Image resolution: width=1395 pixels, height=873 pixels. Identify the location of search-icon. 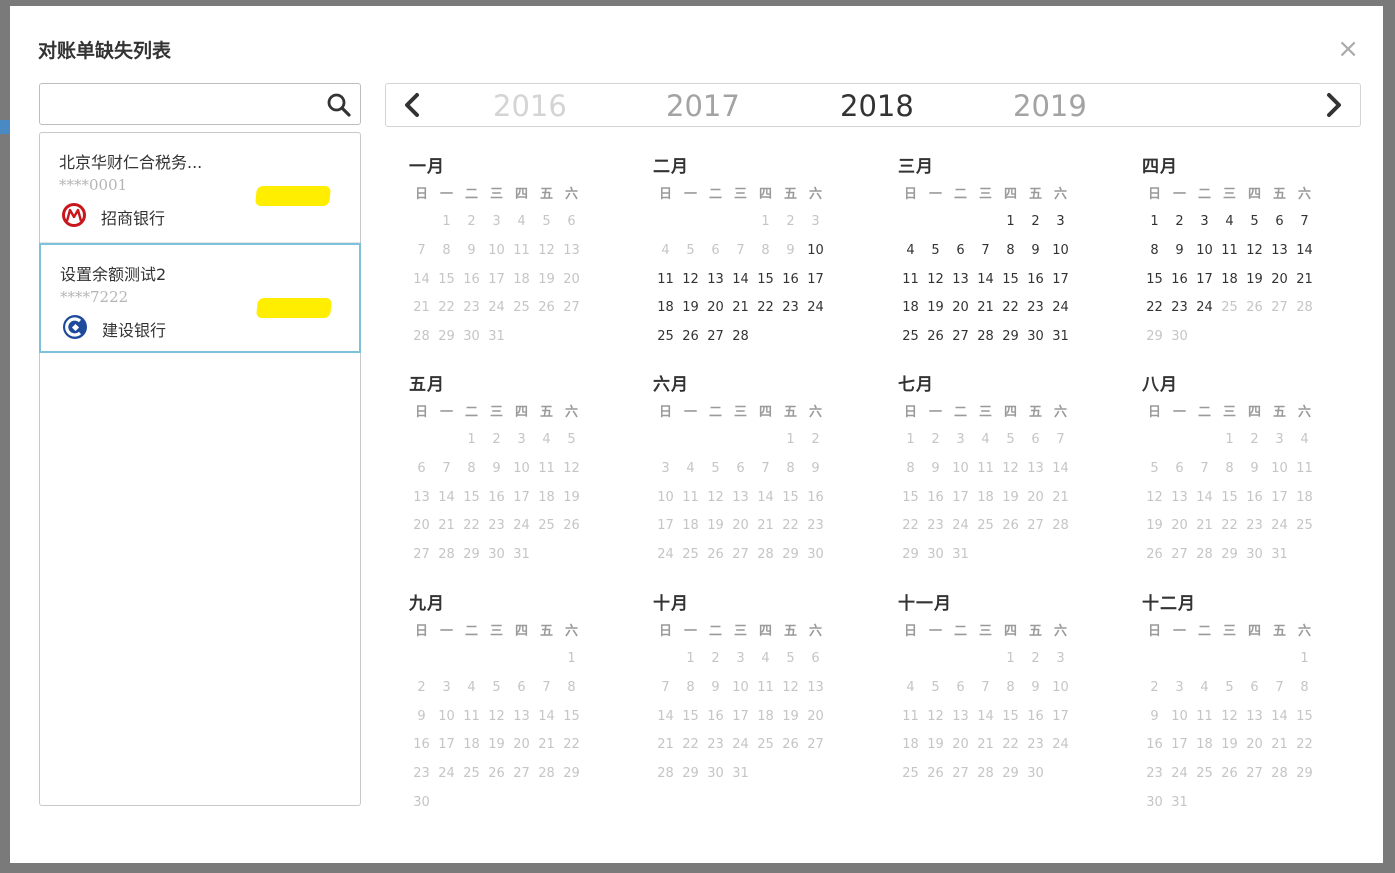
(339, 105).